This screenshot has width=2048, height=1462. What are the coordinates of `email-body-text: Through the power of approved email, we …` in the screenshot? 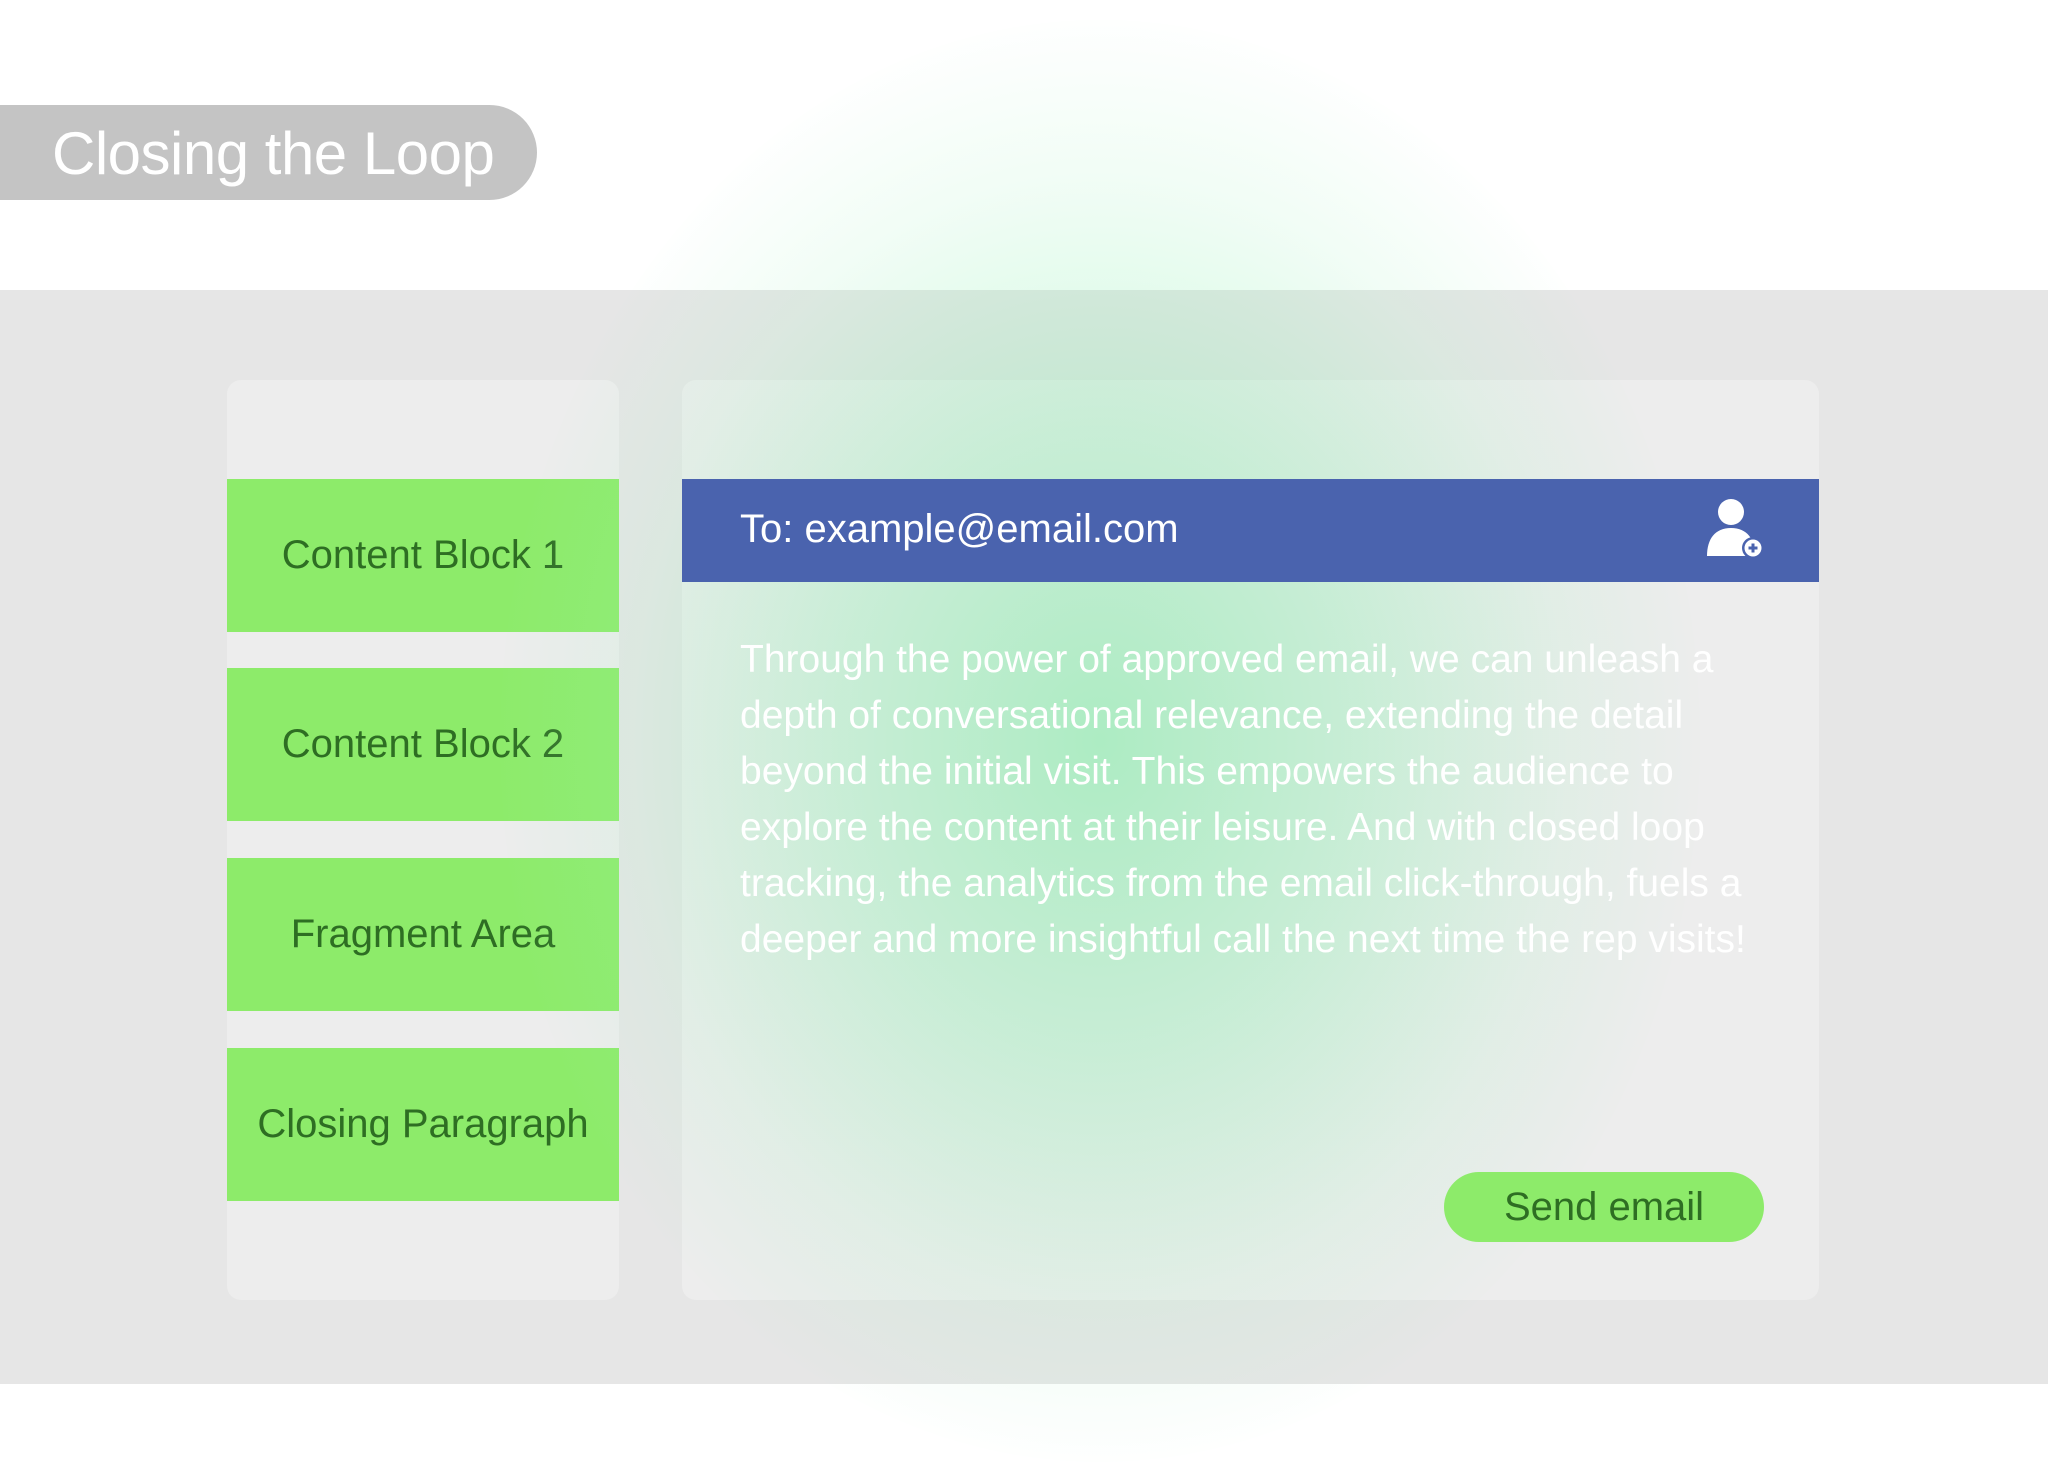 It's located at (1243, 799).